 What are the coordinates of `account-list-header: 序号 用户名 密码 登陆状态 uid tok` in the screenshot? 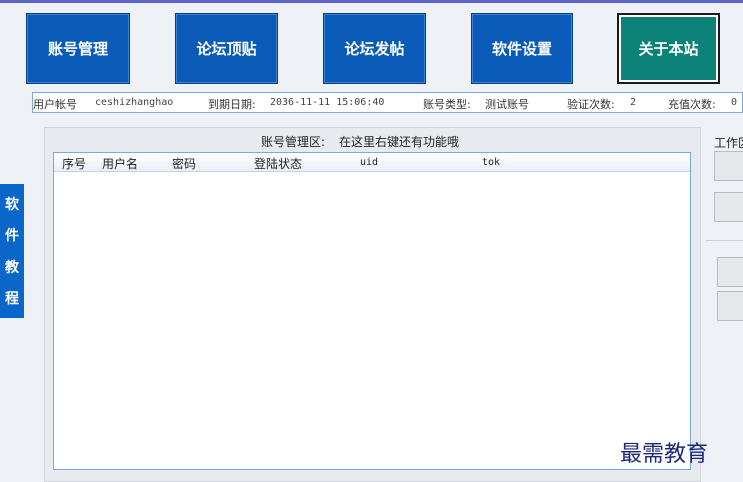 It's located at (372, 162).